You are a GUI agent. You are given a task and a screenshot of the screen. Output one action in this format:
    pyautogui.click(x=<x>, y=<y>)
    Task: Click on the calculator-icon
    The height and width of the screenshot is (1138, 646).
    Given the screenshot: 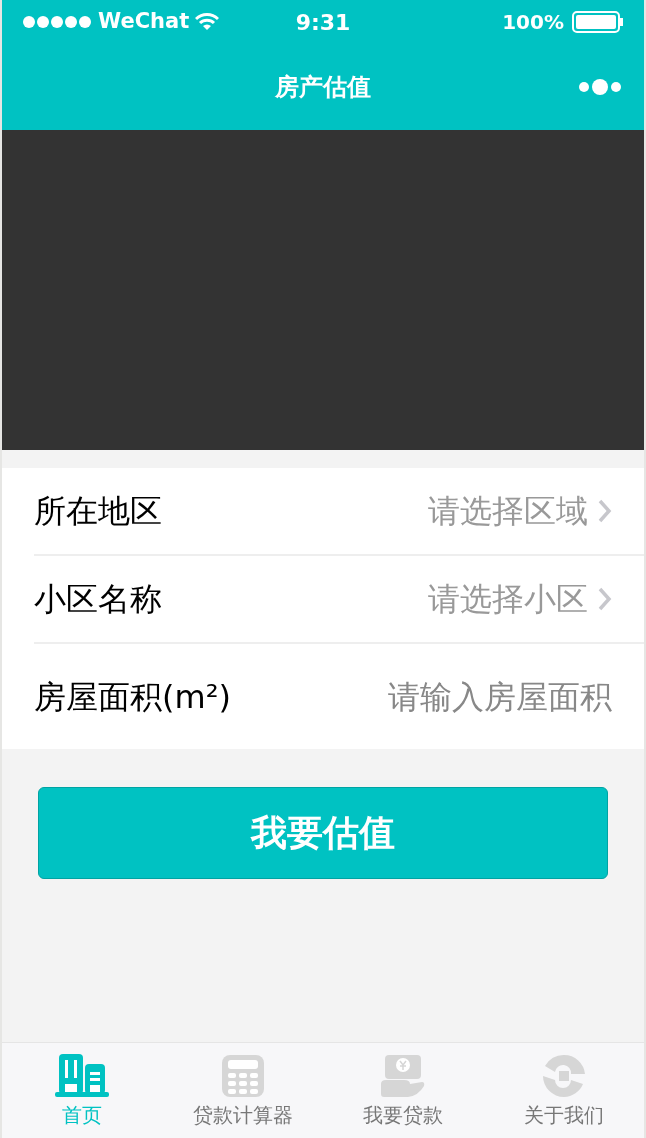 What is the action you would take?
    pyautogui.click(x=242, y=1076)
    